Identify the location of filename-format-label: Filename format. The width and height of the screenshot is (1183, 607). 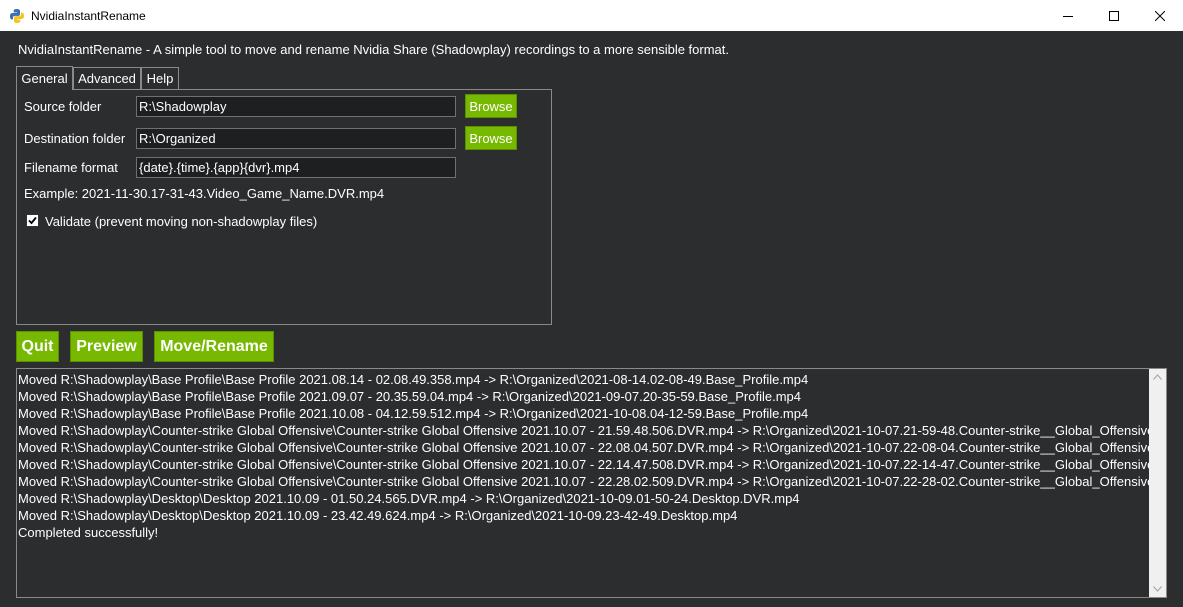
(71, 167).